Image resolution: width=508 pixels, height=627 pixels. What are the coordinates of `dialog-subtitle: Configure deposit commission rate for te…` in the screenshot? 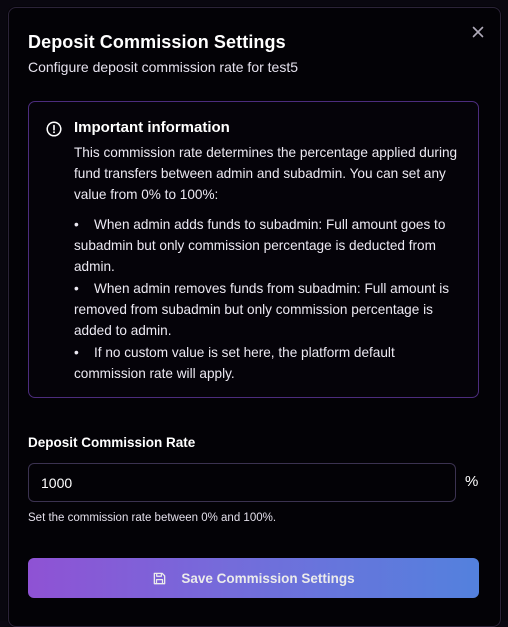 It's located at (163, 67).